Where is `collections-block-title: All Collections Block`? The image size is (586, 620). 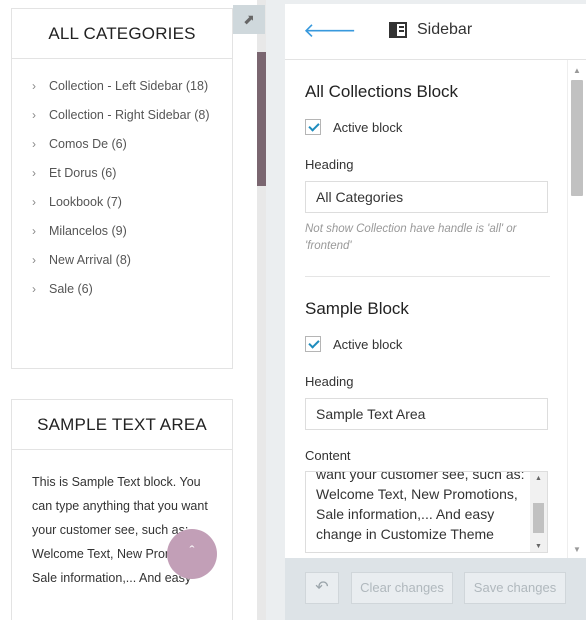 collections-block-title: All Collections Block is located at coordinates (382, 91).